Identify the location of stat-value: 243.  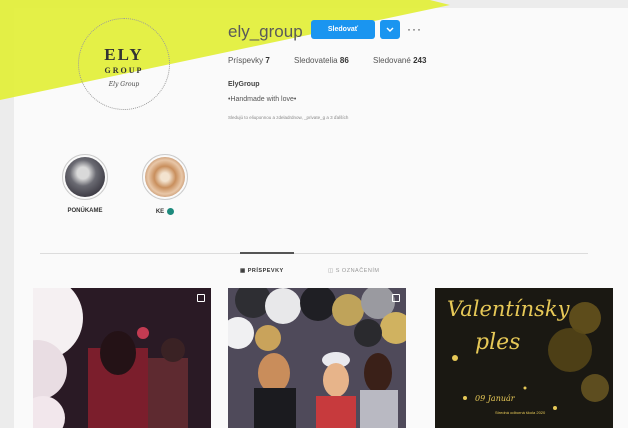
(420, 60).